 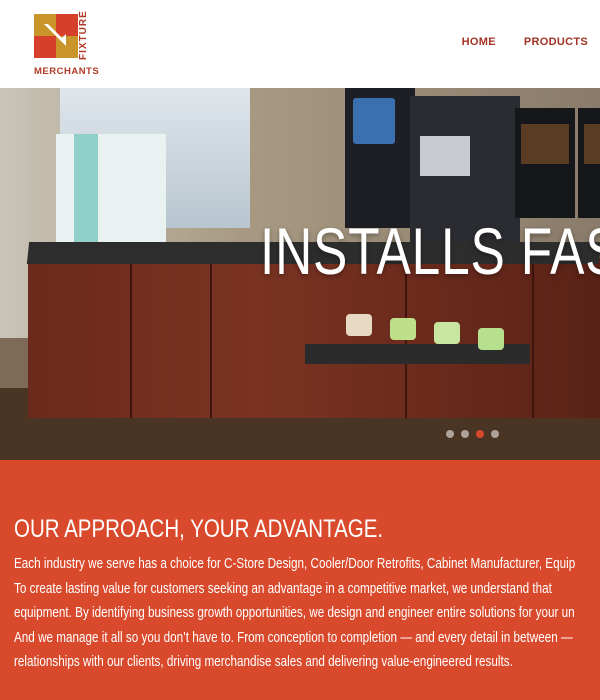 I want to click on sunglasses-display-rack, so click(x=111, y=189).